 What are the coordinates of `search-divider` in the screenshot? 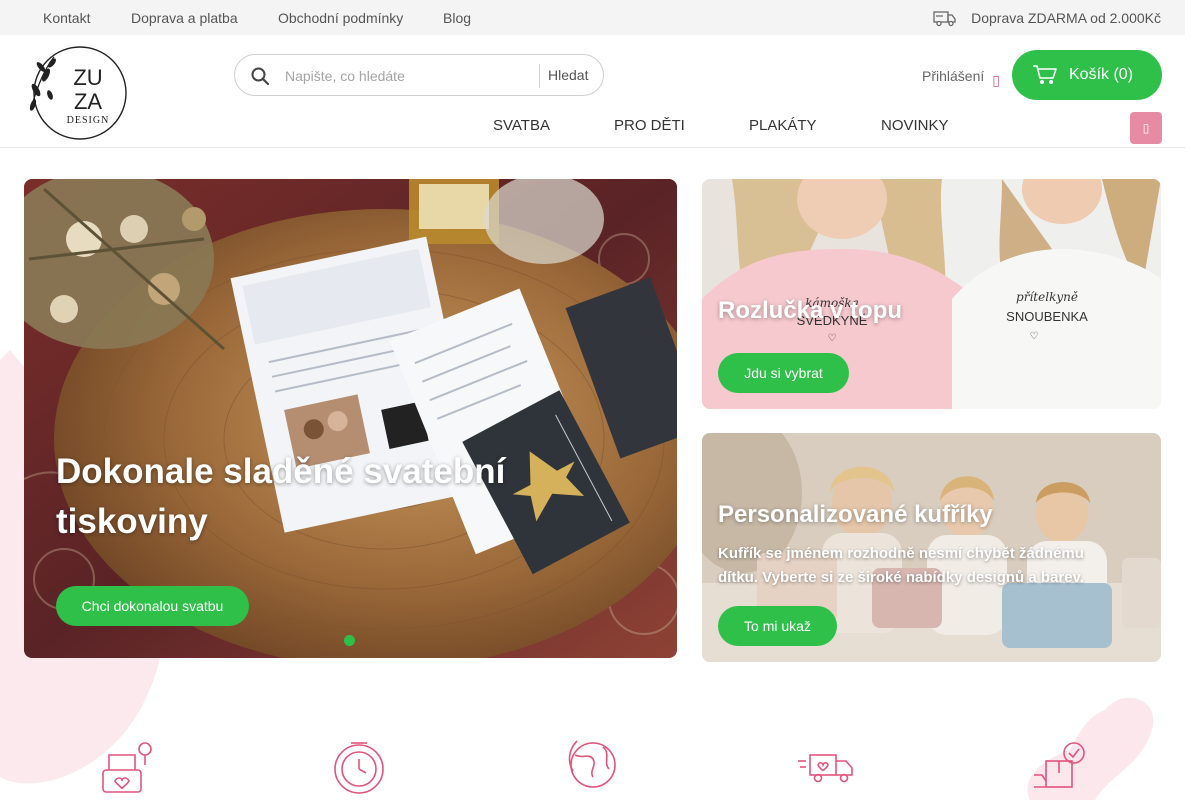 It's located at (539, 76).